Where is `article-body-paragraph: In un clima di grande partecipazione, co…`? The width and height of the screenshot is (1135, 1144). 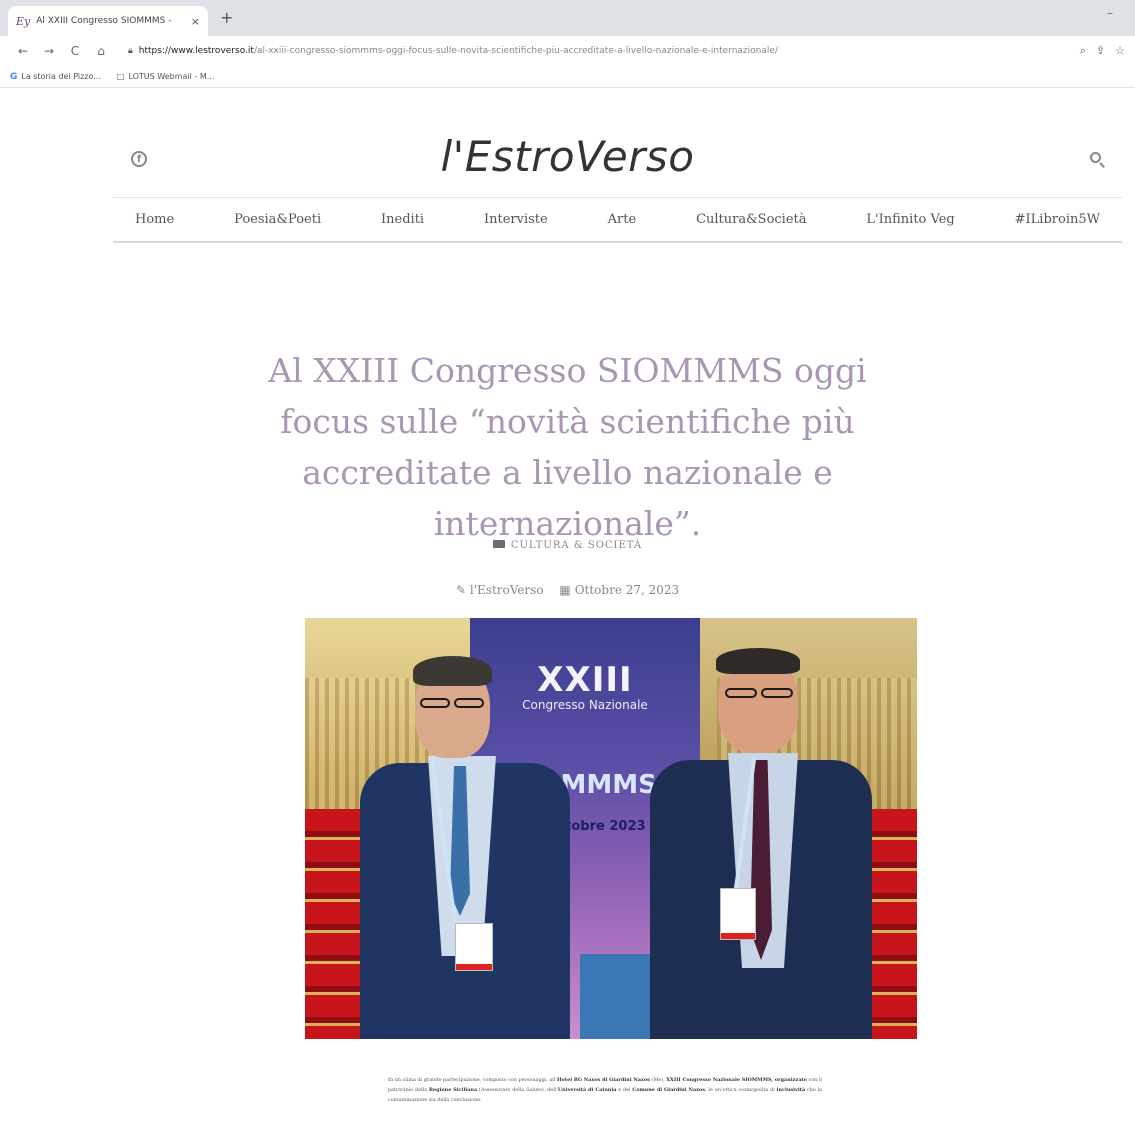 article-body-paragraph: In un clima di grande partecipazione, co… is located at coordinates (605, 1090).